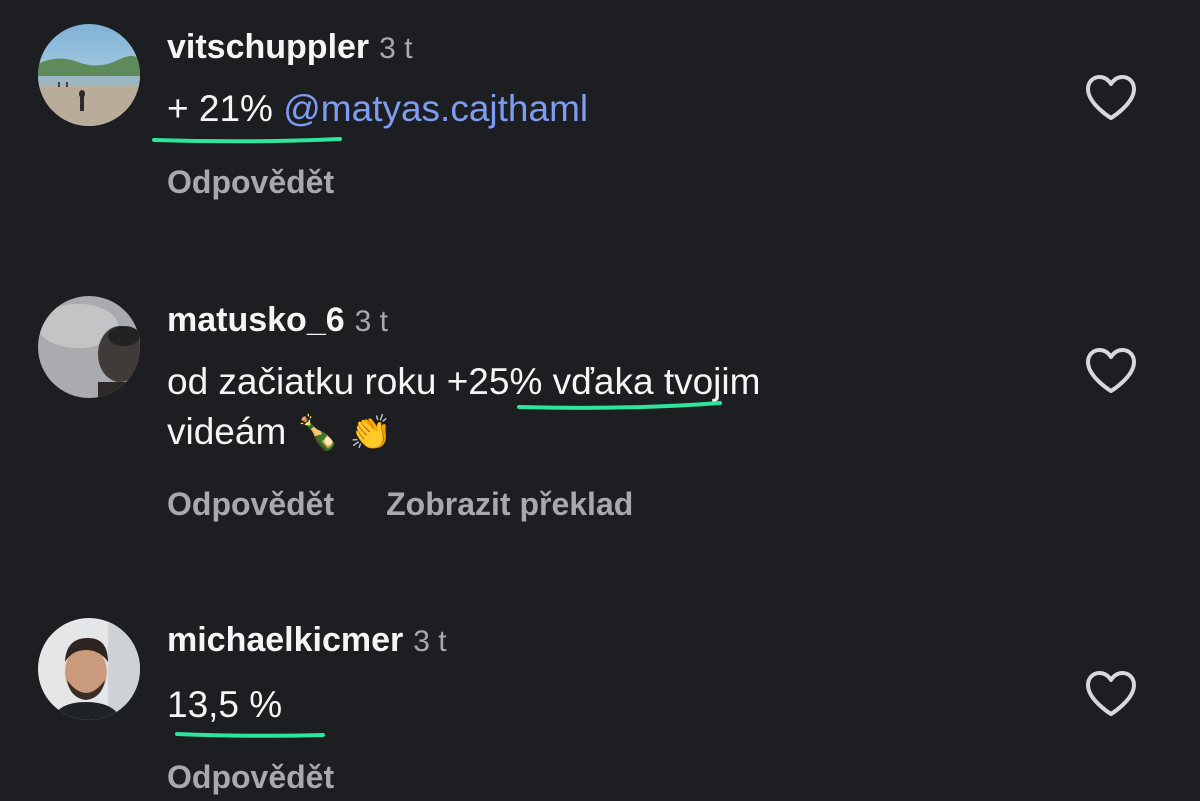  I want to click on comment-text-plain: + 21%, so click(225, 108).